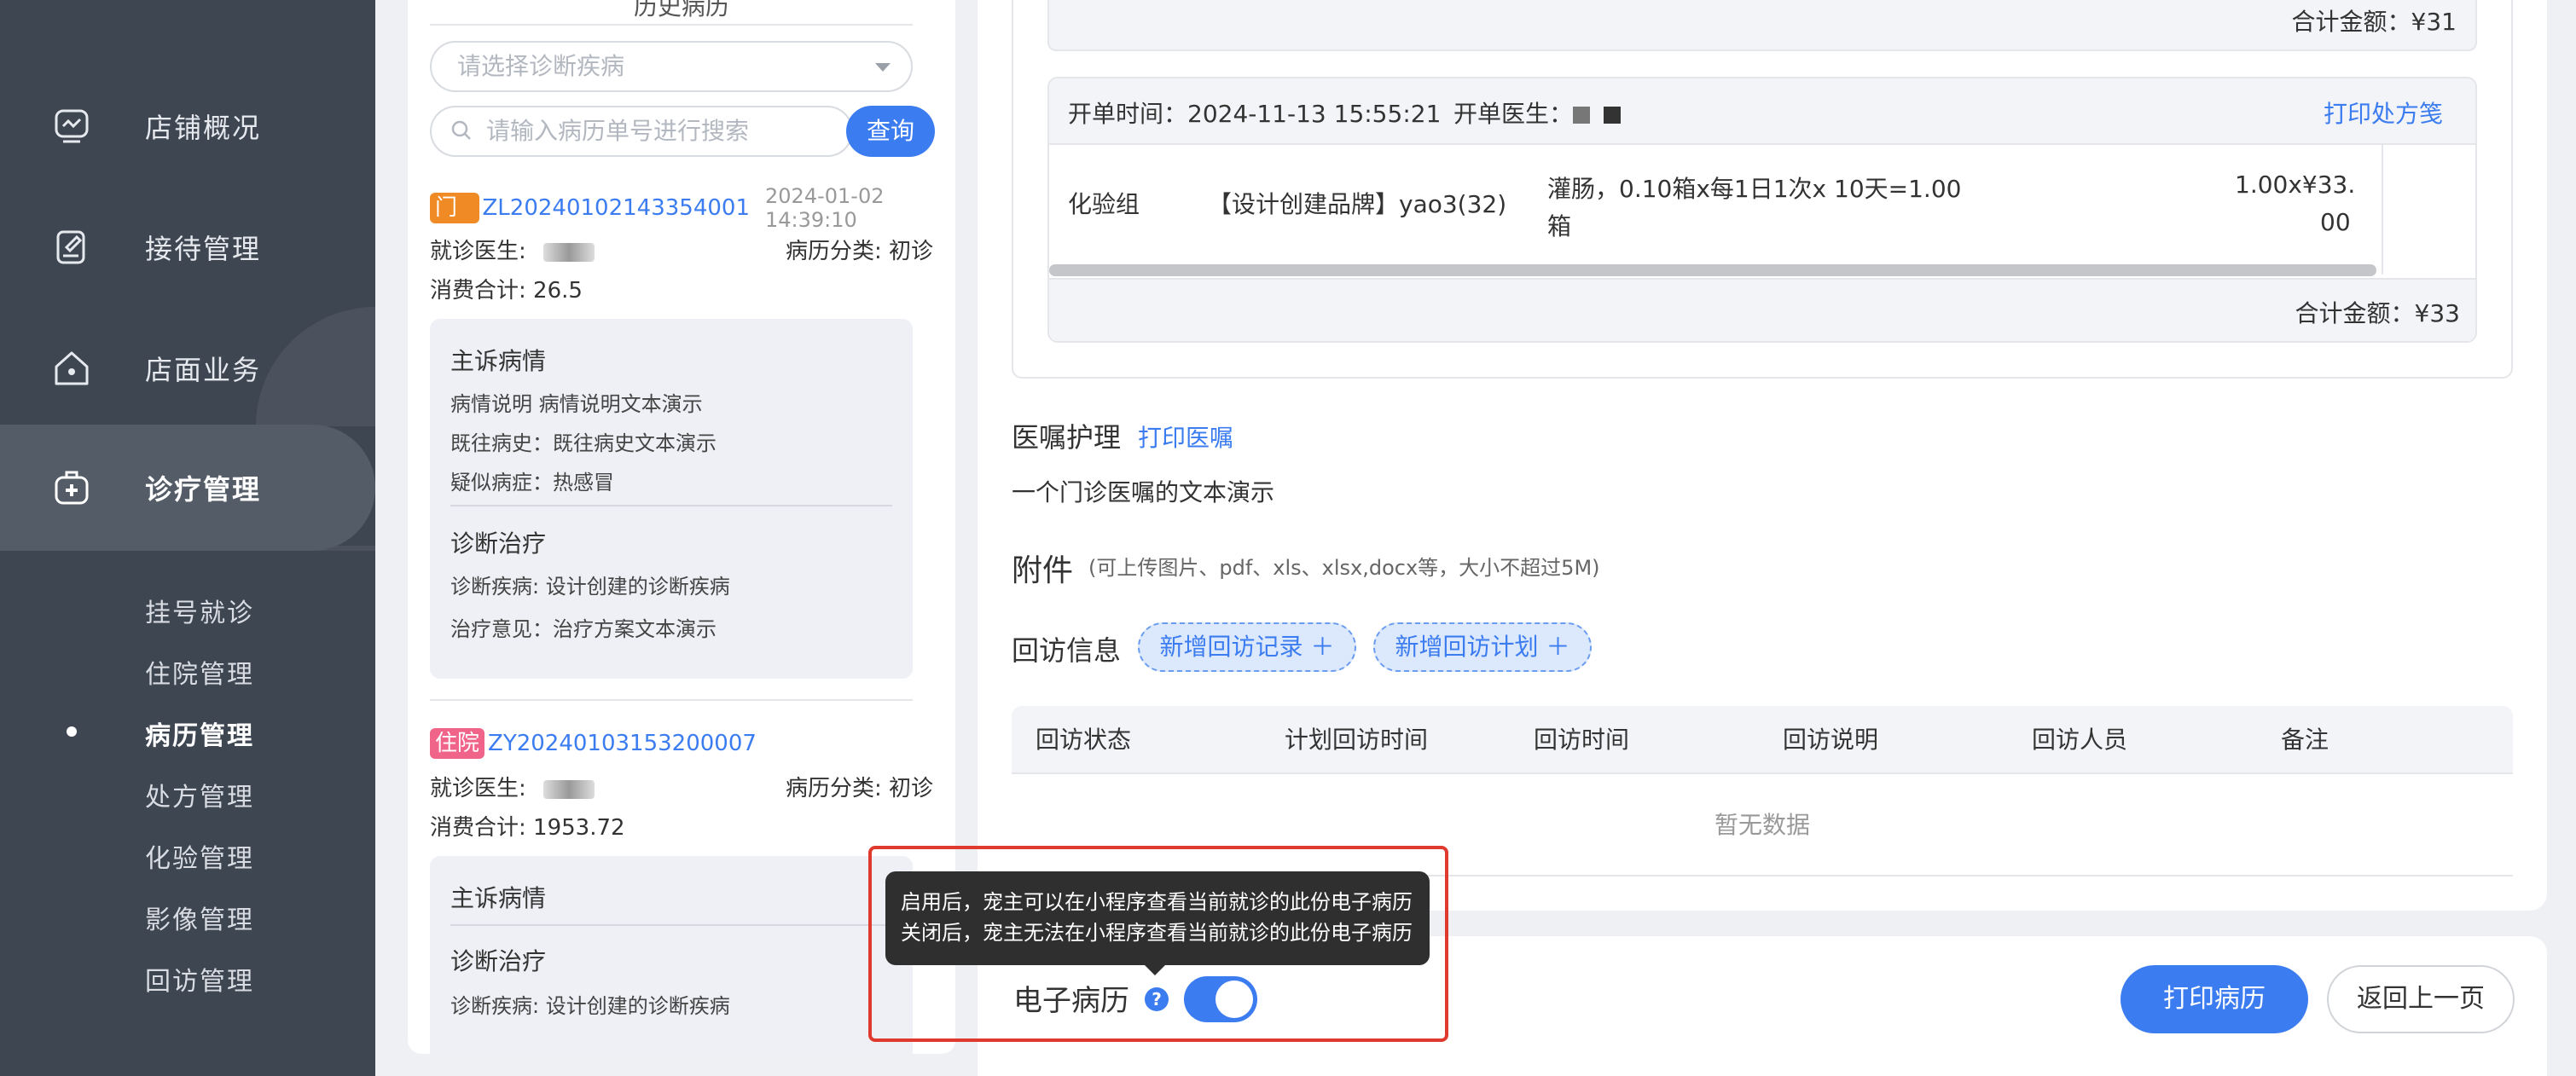 This screenshot has width=2576, height=1076. What do you see at coordinates (1482, 647) in the screenshot?
I see `add-followup-plan-button: 新增回访计划 ＋` at bounding box center [1482, 647].